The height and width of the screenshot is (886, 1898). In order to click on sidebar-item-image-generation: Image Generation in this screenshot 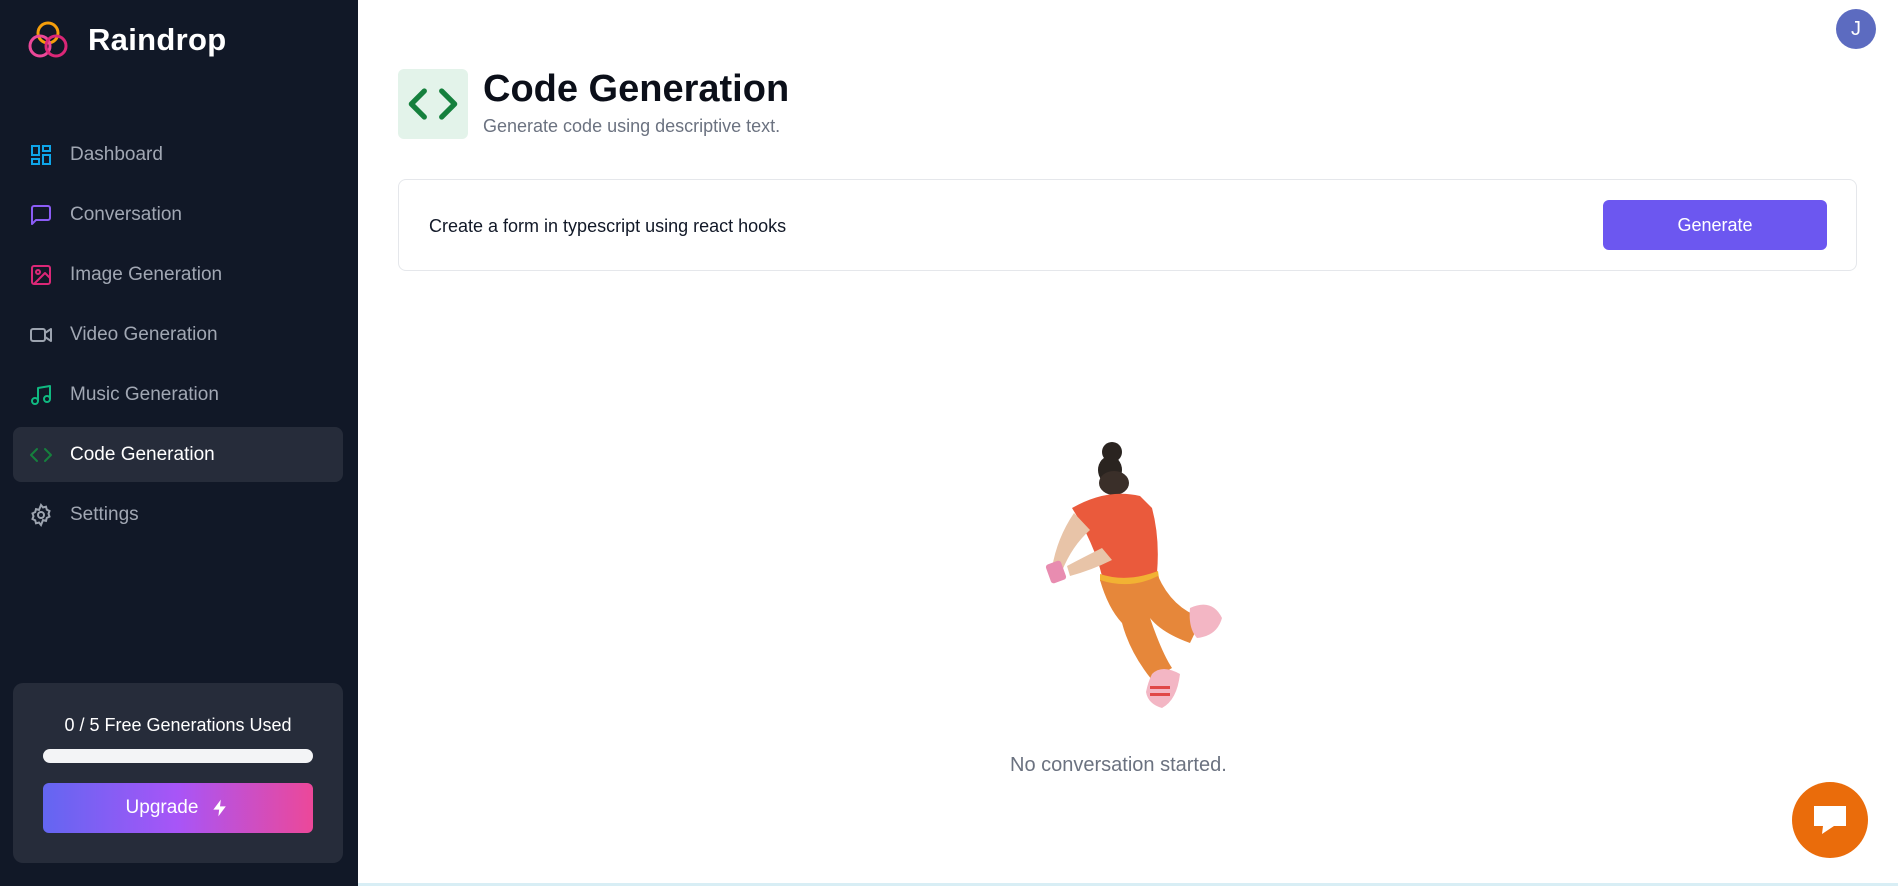, I will do `click(178, 274)`.